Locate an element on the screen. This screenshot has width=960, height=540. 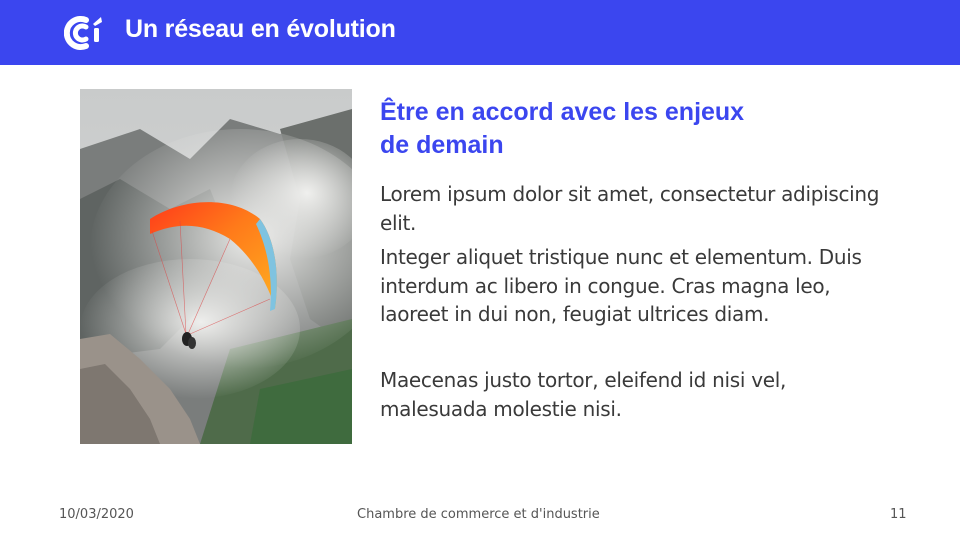
footer-date: 10/03/2020 is located at coordinates (96, 514).